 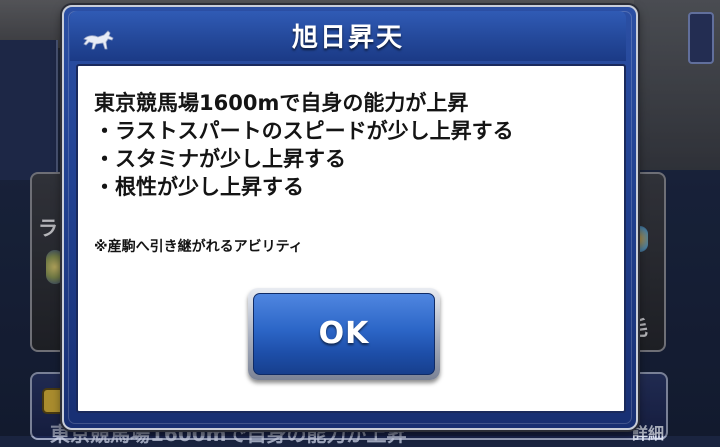 I want to click on dialog-title: 旭日昇天, so click(x=347, y=38).